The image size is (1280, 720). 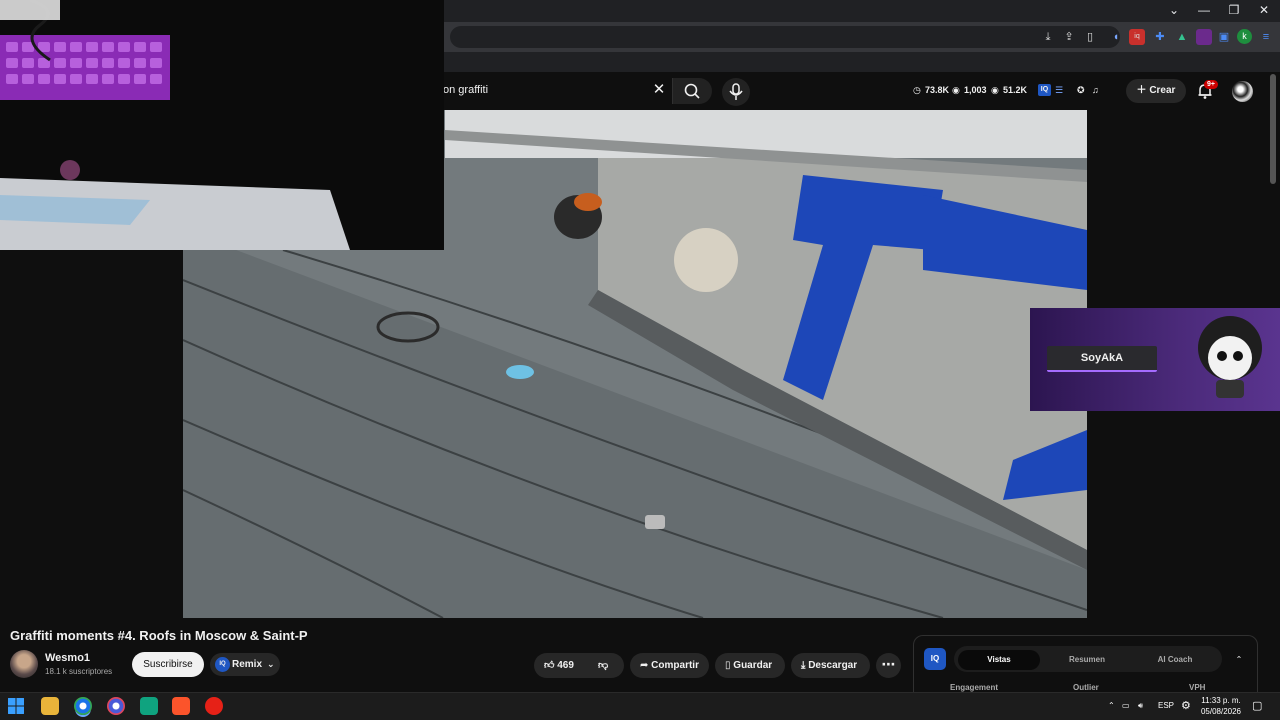 What do you see at coordinates (1242, 91) in the screenshot?
I see `account-avatar` at bounding box center [1242, 91].